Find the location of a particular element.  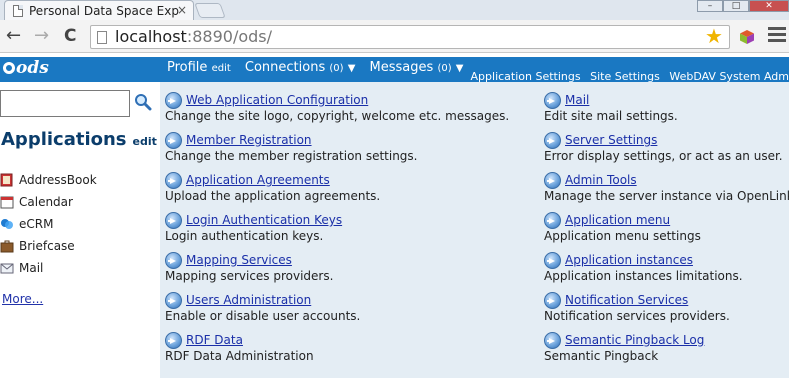

tab-title: Personal Data Space Exp is located at coordinates (104, 10).